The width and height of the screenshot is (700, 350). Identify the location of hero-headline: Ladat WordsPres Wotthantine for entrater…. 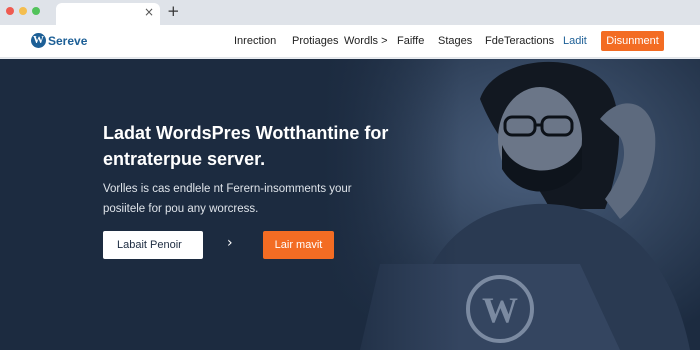
(246, 146).